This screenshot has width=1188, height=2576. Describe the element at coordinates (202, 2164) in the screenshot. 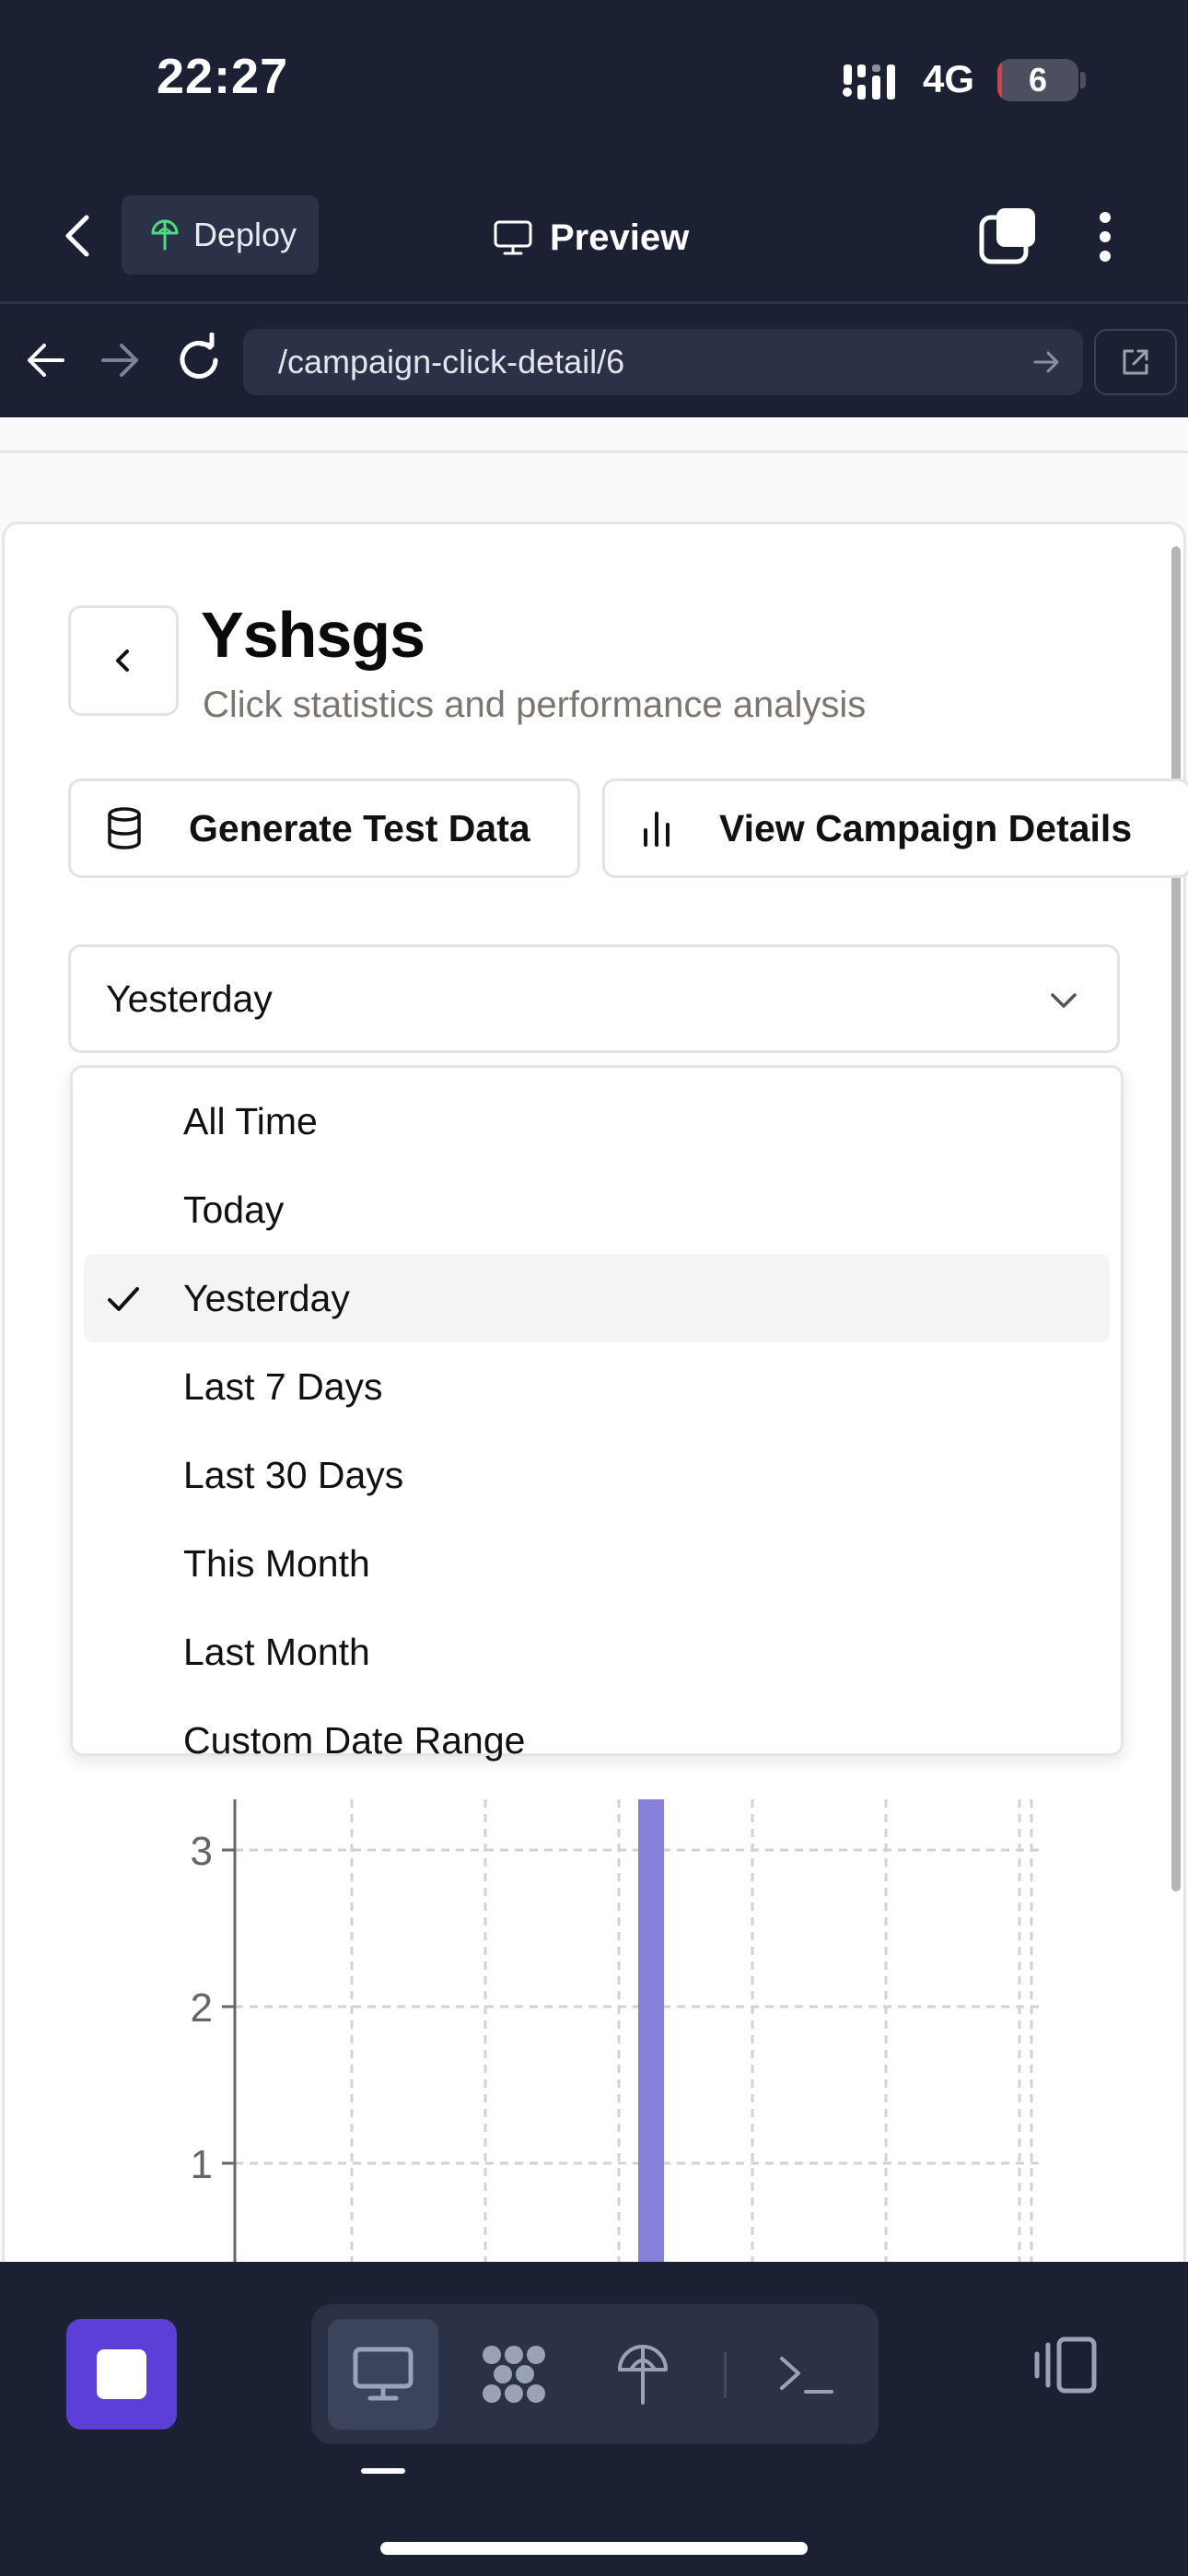

I see `y-tick-label: 1` at that location.